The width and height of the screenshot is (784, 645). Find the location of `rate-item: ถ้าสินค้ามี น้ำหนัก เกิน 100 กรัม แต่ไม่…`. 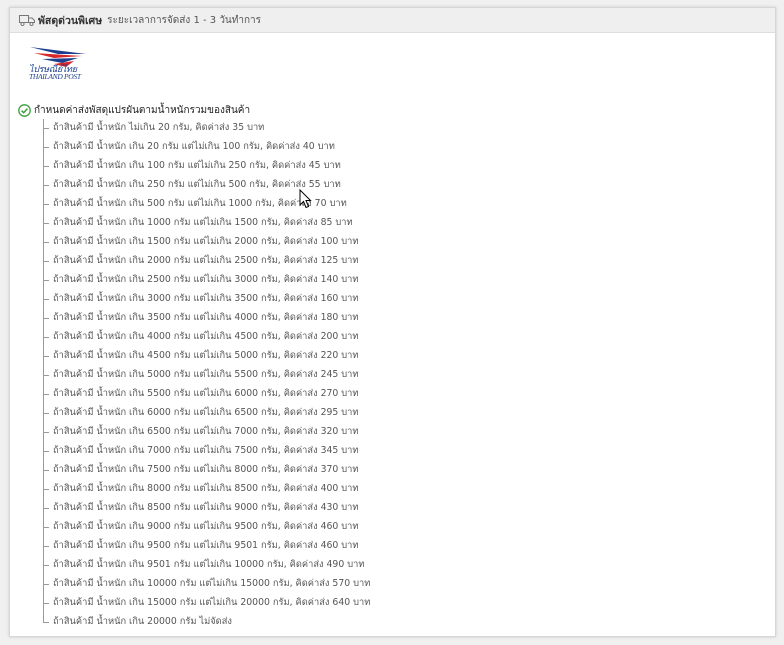

rate-item: ถ้าสินค้ามี น้ำหนัก เกิน 100 กรัม แต่ไม่… is located at coordinates (206, 166).